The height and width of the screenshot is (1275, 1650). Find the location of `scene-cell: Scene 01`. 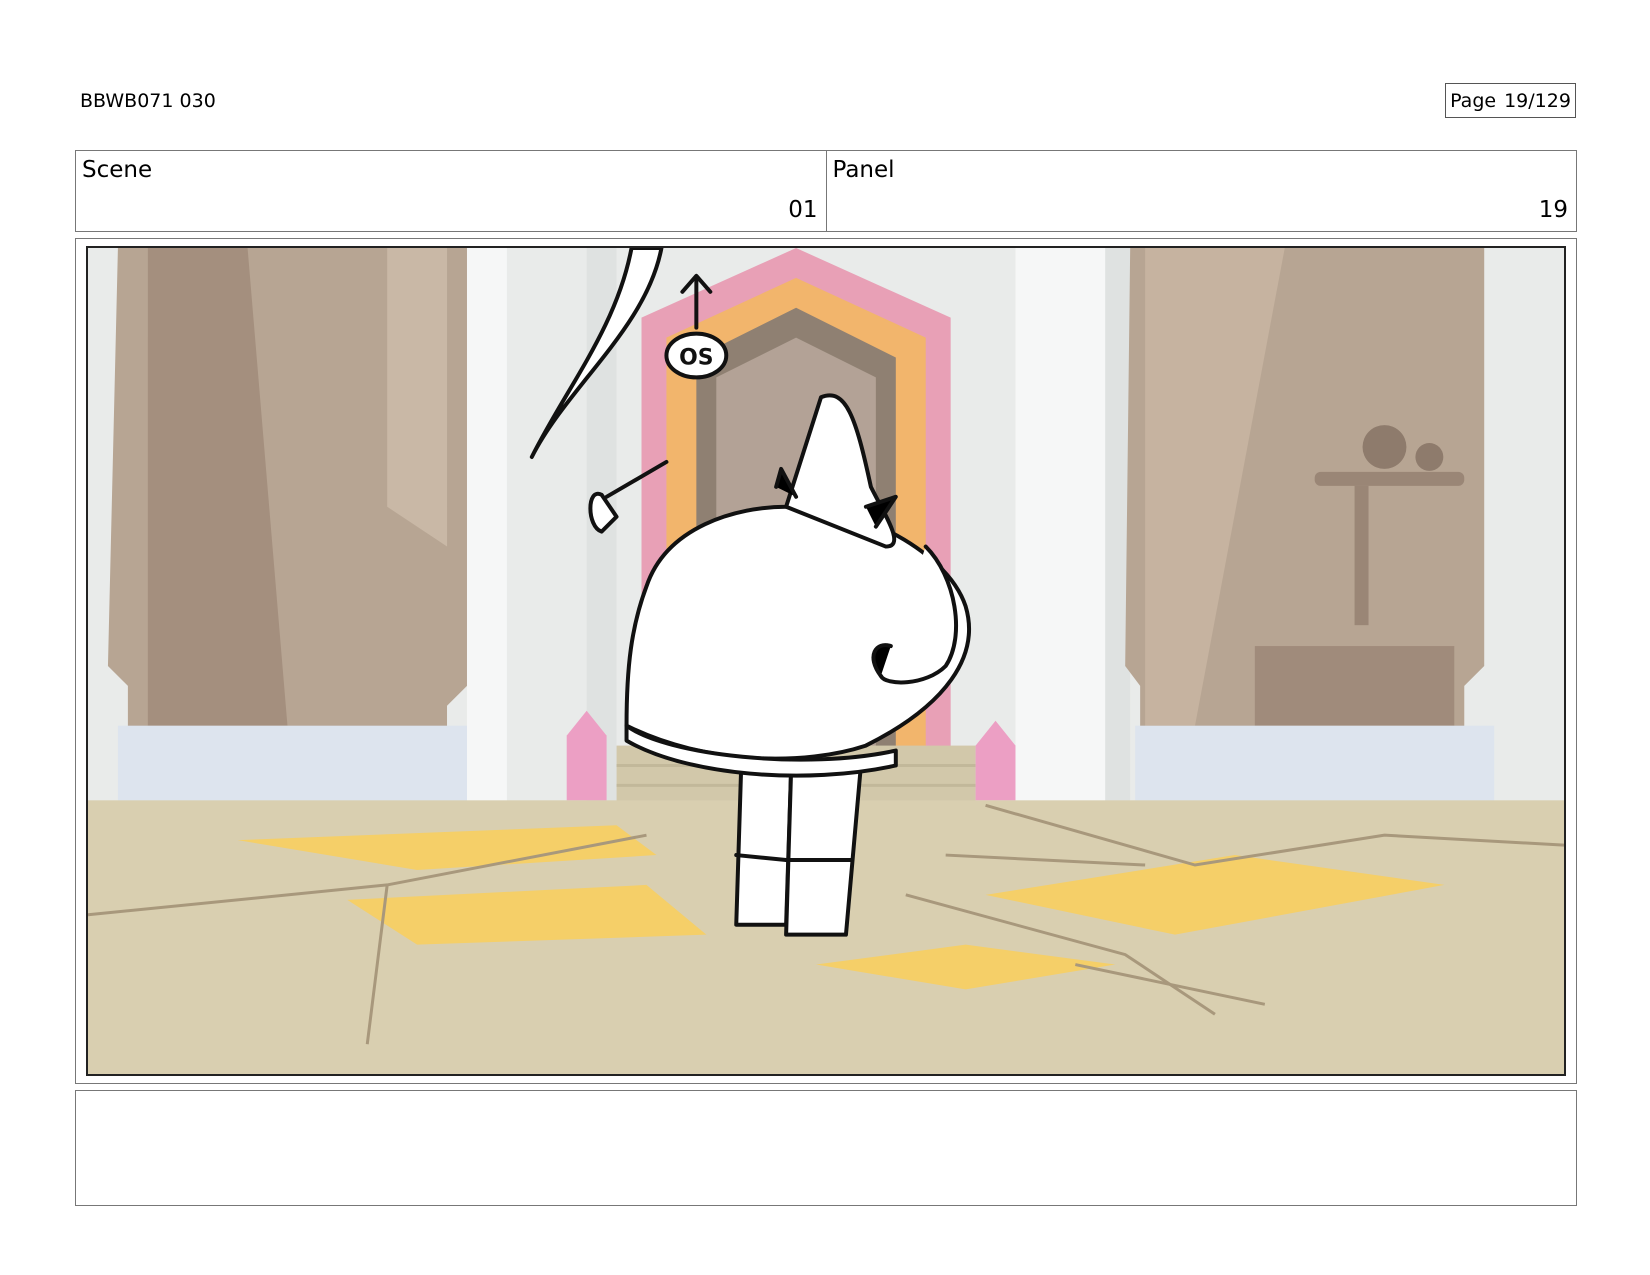

scene-cell: Scene 01 is located at coordinates (451, 191).